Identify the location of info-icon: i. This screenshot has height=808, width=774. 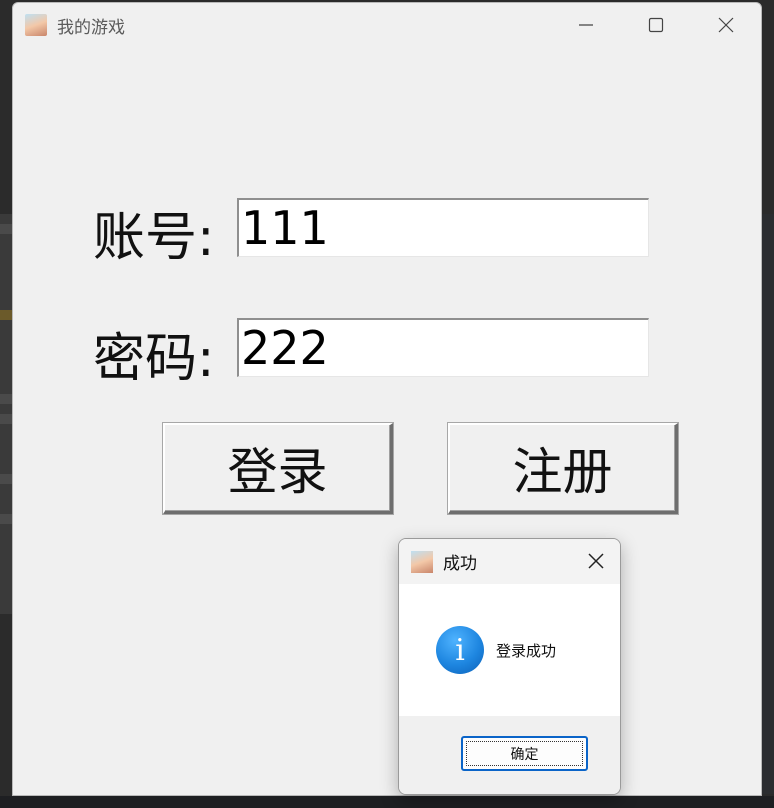
(460, 650).